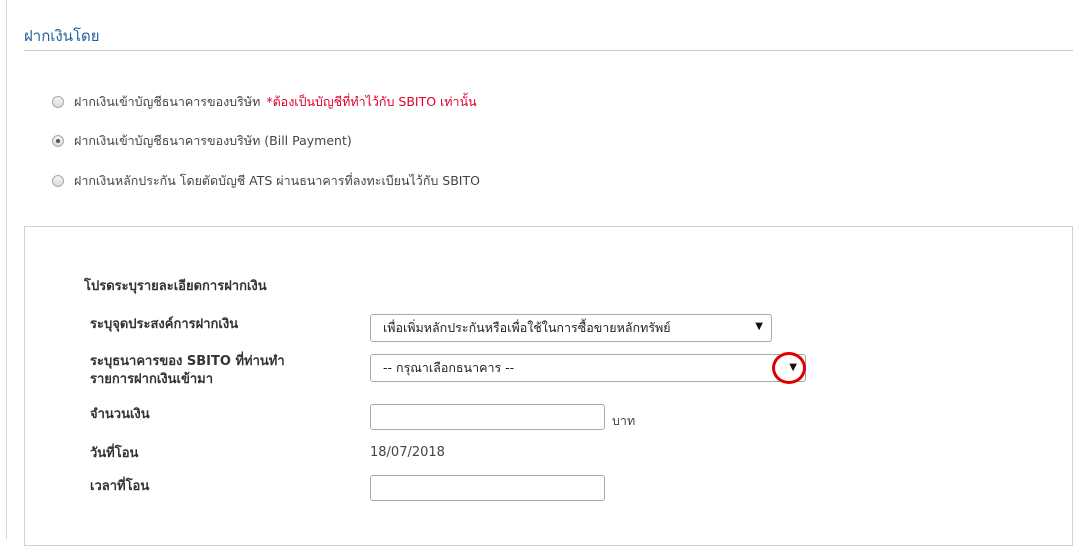 The width and height of the screenshot is (1079, 546). Describe the element at coordinates (62, 36) in the screenshot. I see `section-title: ฝากเงินโดย` at that location.